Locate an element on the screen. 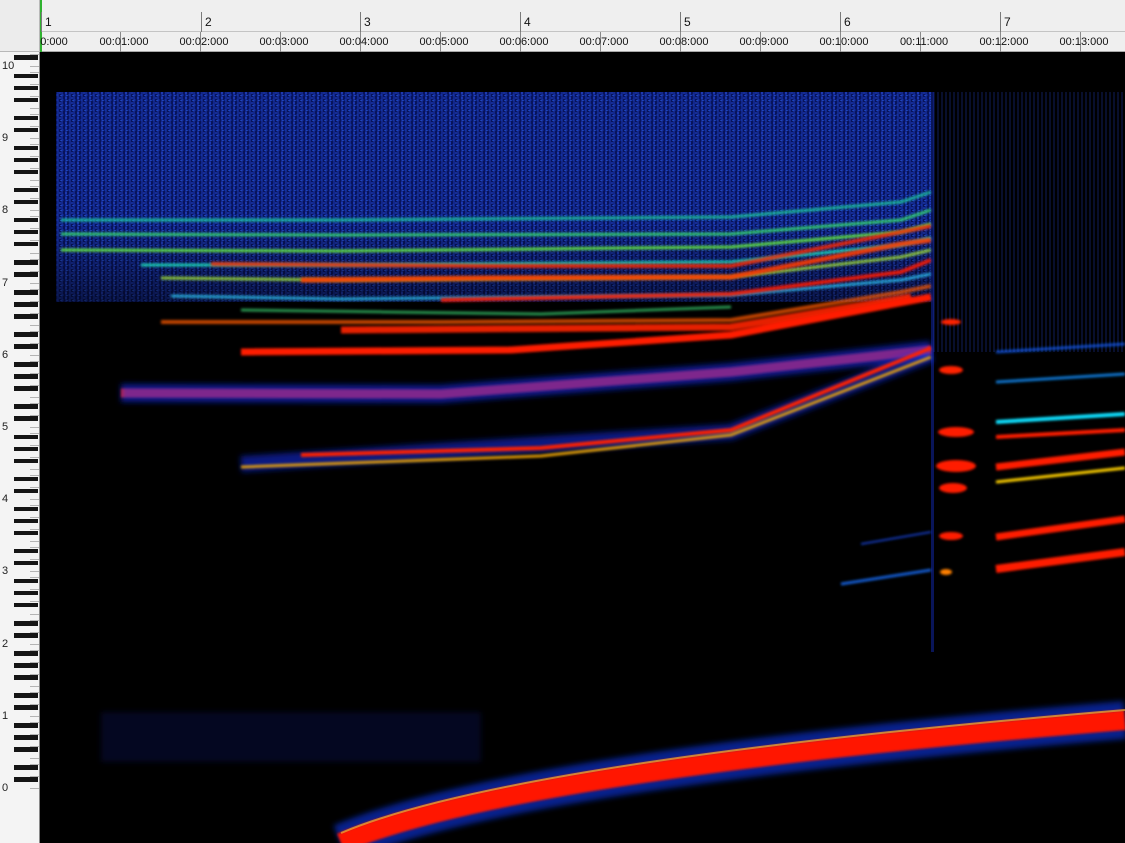  octave-label: 2 is located at coordinates (5, 643).